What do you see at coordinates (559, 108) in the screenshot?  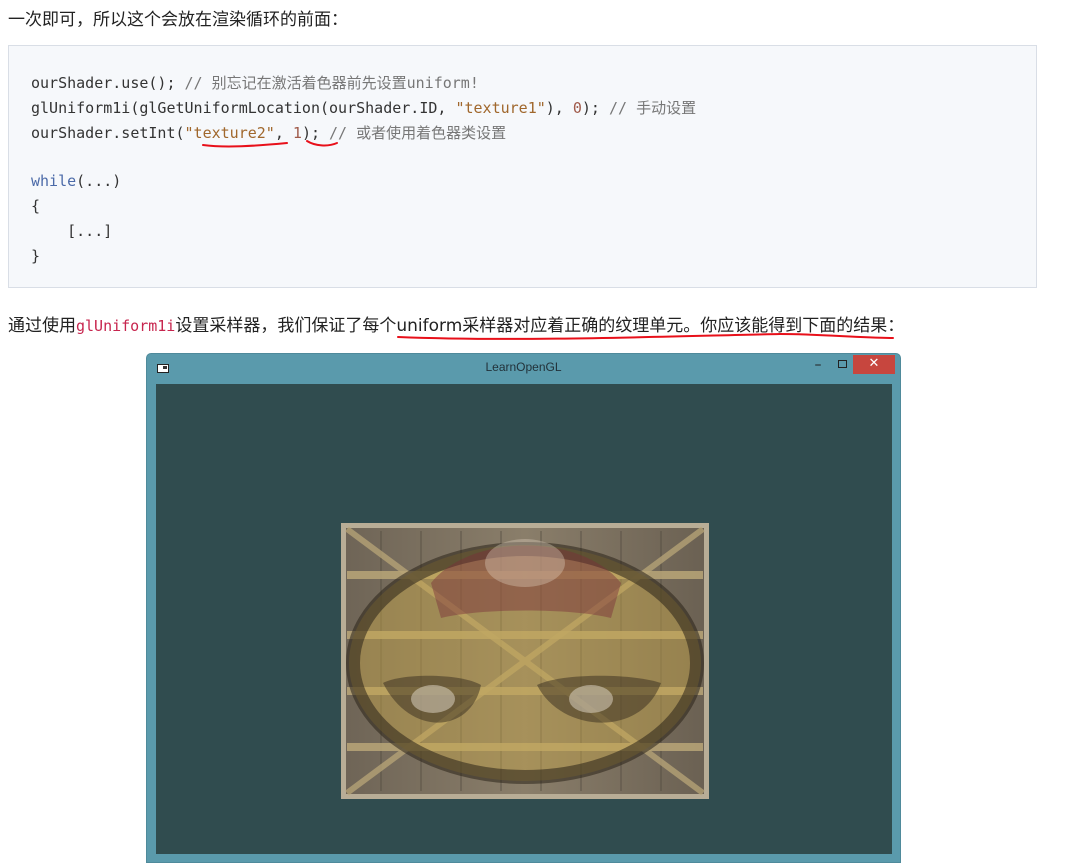 I see `code-text: ),` at bounding box center [559, 108].